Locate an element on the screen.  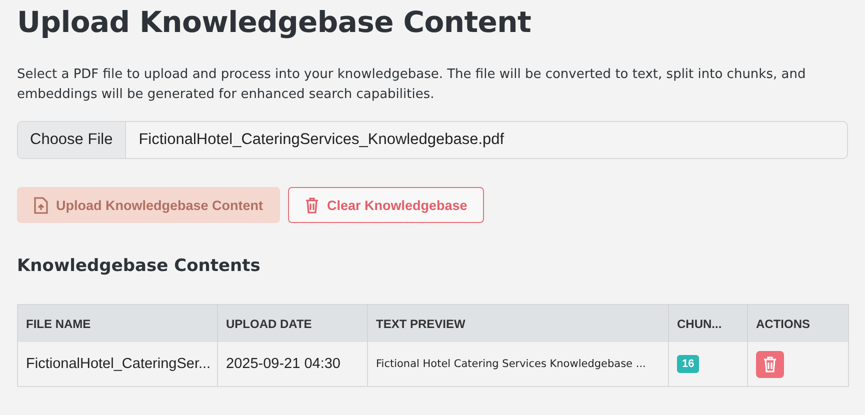
column-header: TEXT PREVIEW is located at coordinates (518, 323).